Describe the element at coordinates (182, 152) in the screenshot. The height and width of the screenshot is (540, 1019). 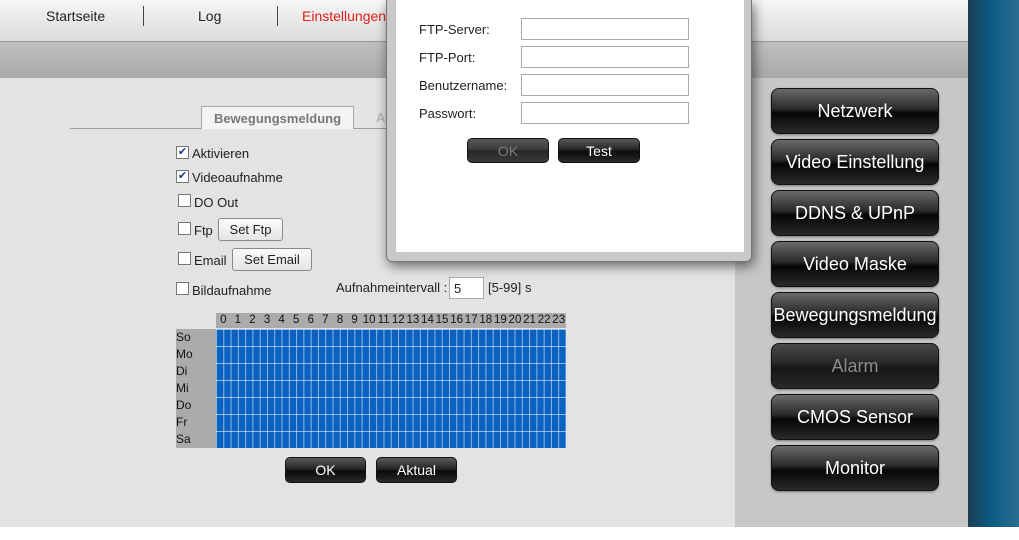
I see `activate-checkbox: ✔` at that location.